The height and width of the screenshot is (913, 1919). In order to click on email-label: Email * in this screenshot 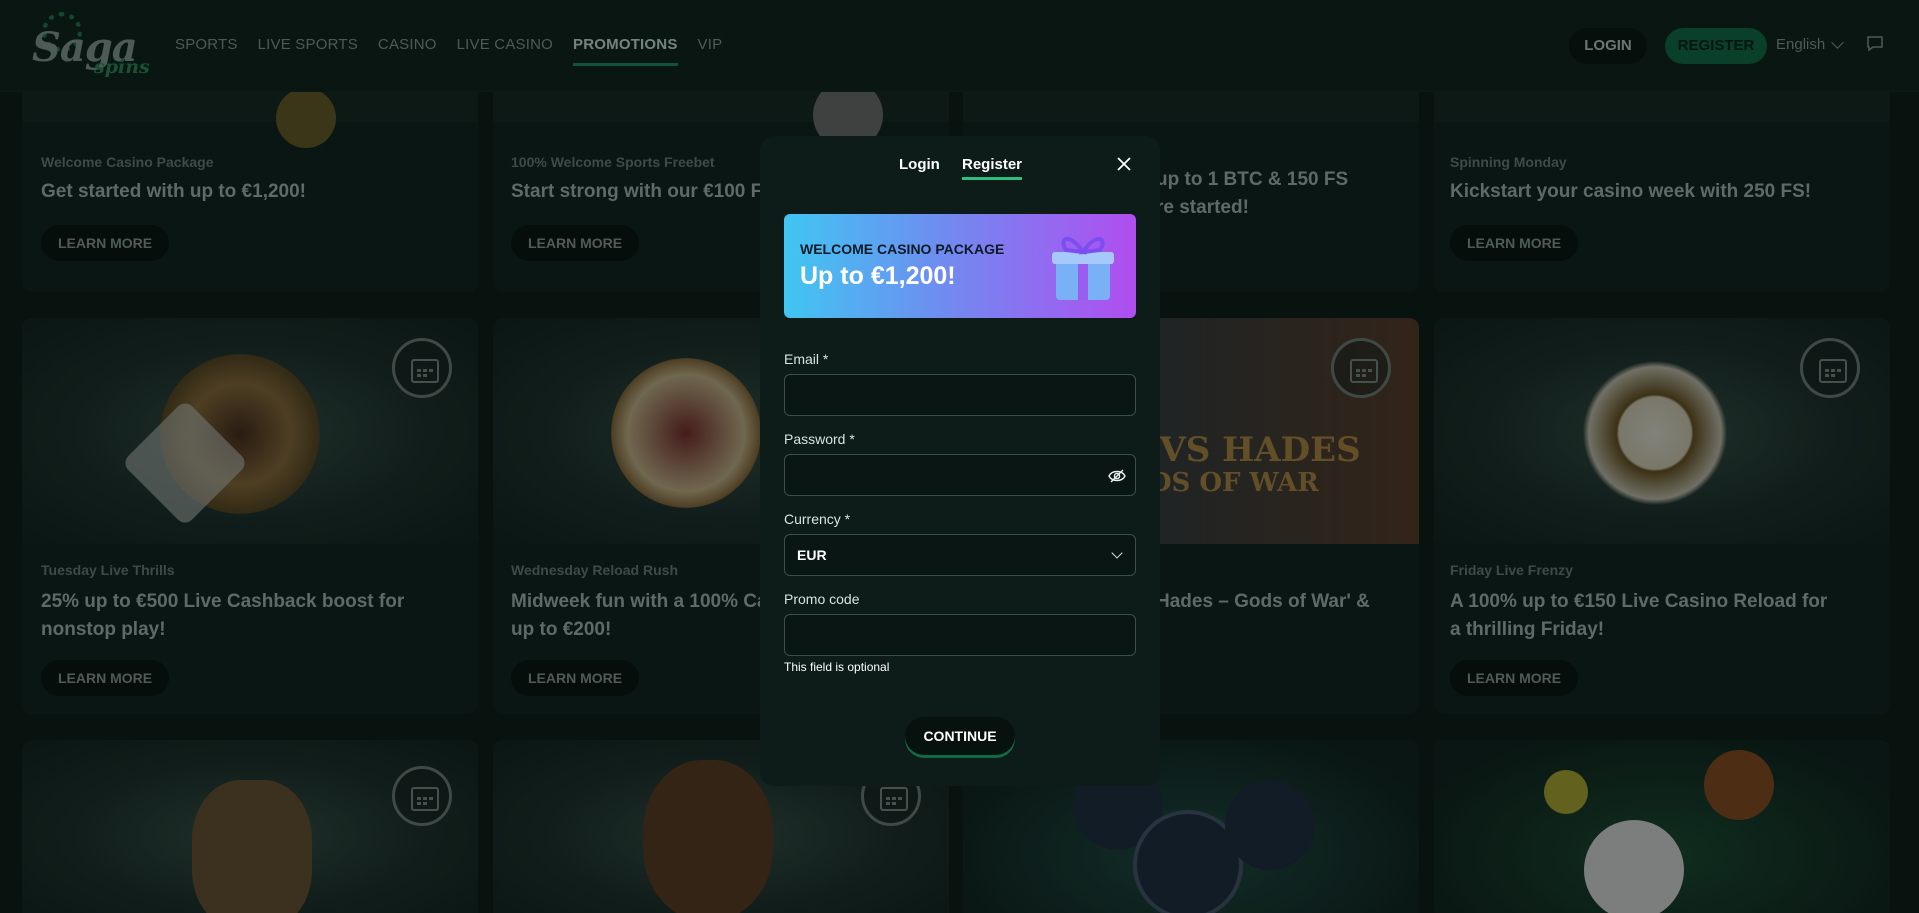, I will do `click(806, 359)`.